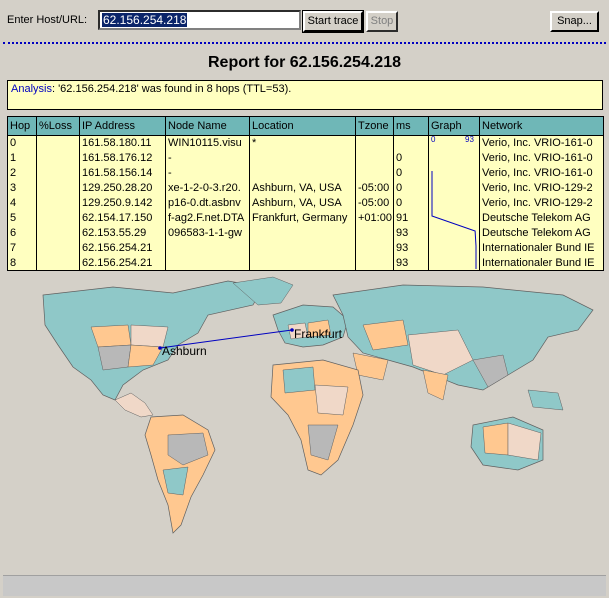 The height and width of the screenshot is (598, 609). Describe the element at coordinates (145, 20) in the screenshot. I see `host-input-value: 62.156.254.218` at that location.